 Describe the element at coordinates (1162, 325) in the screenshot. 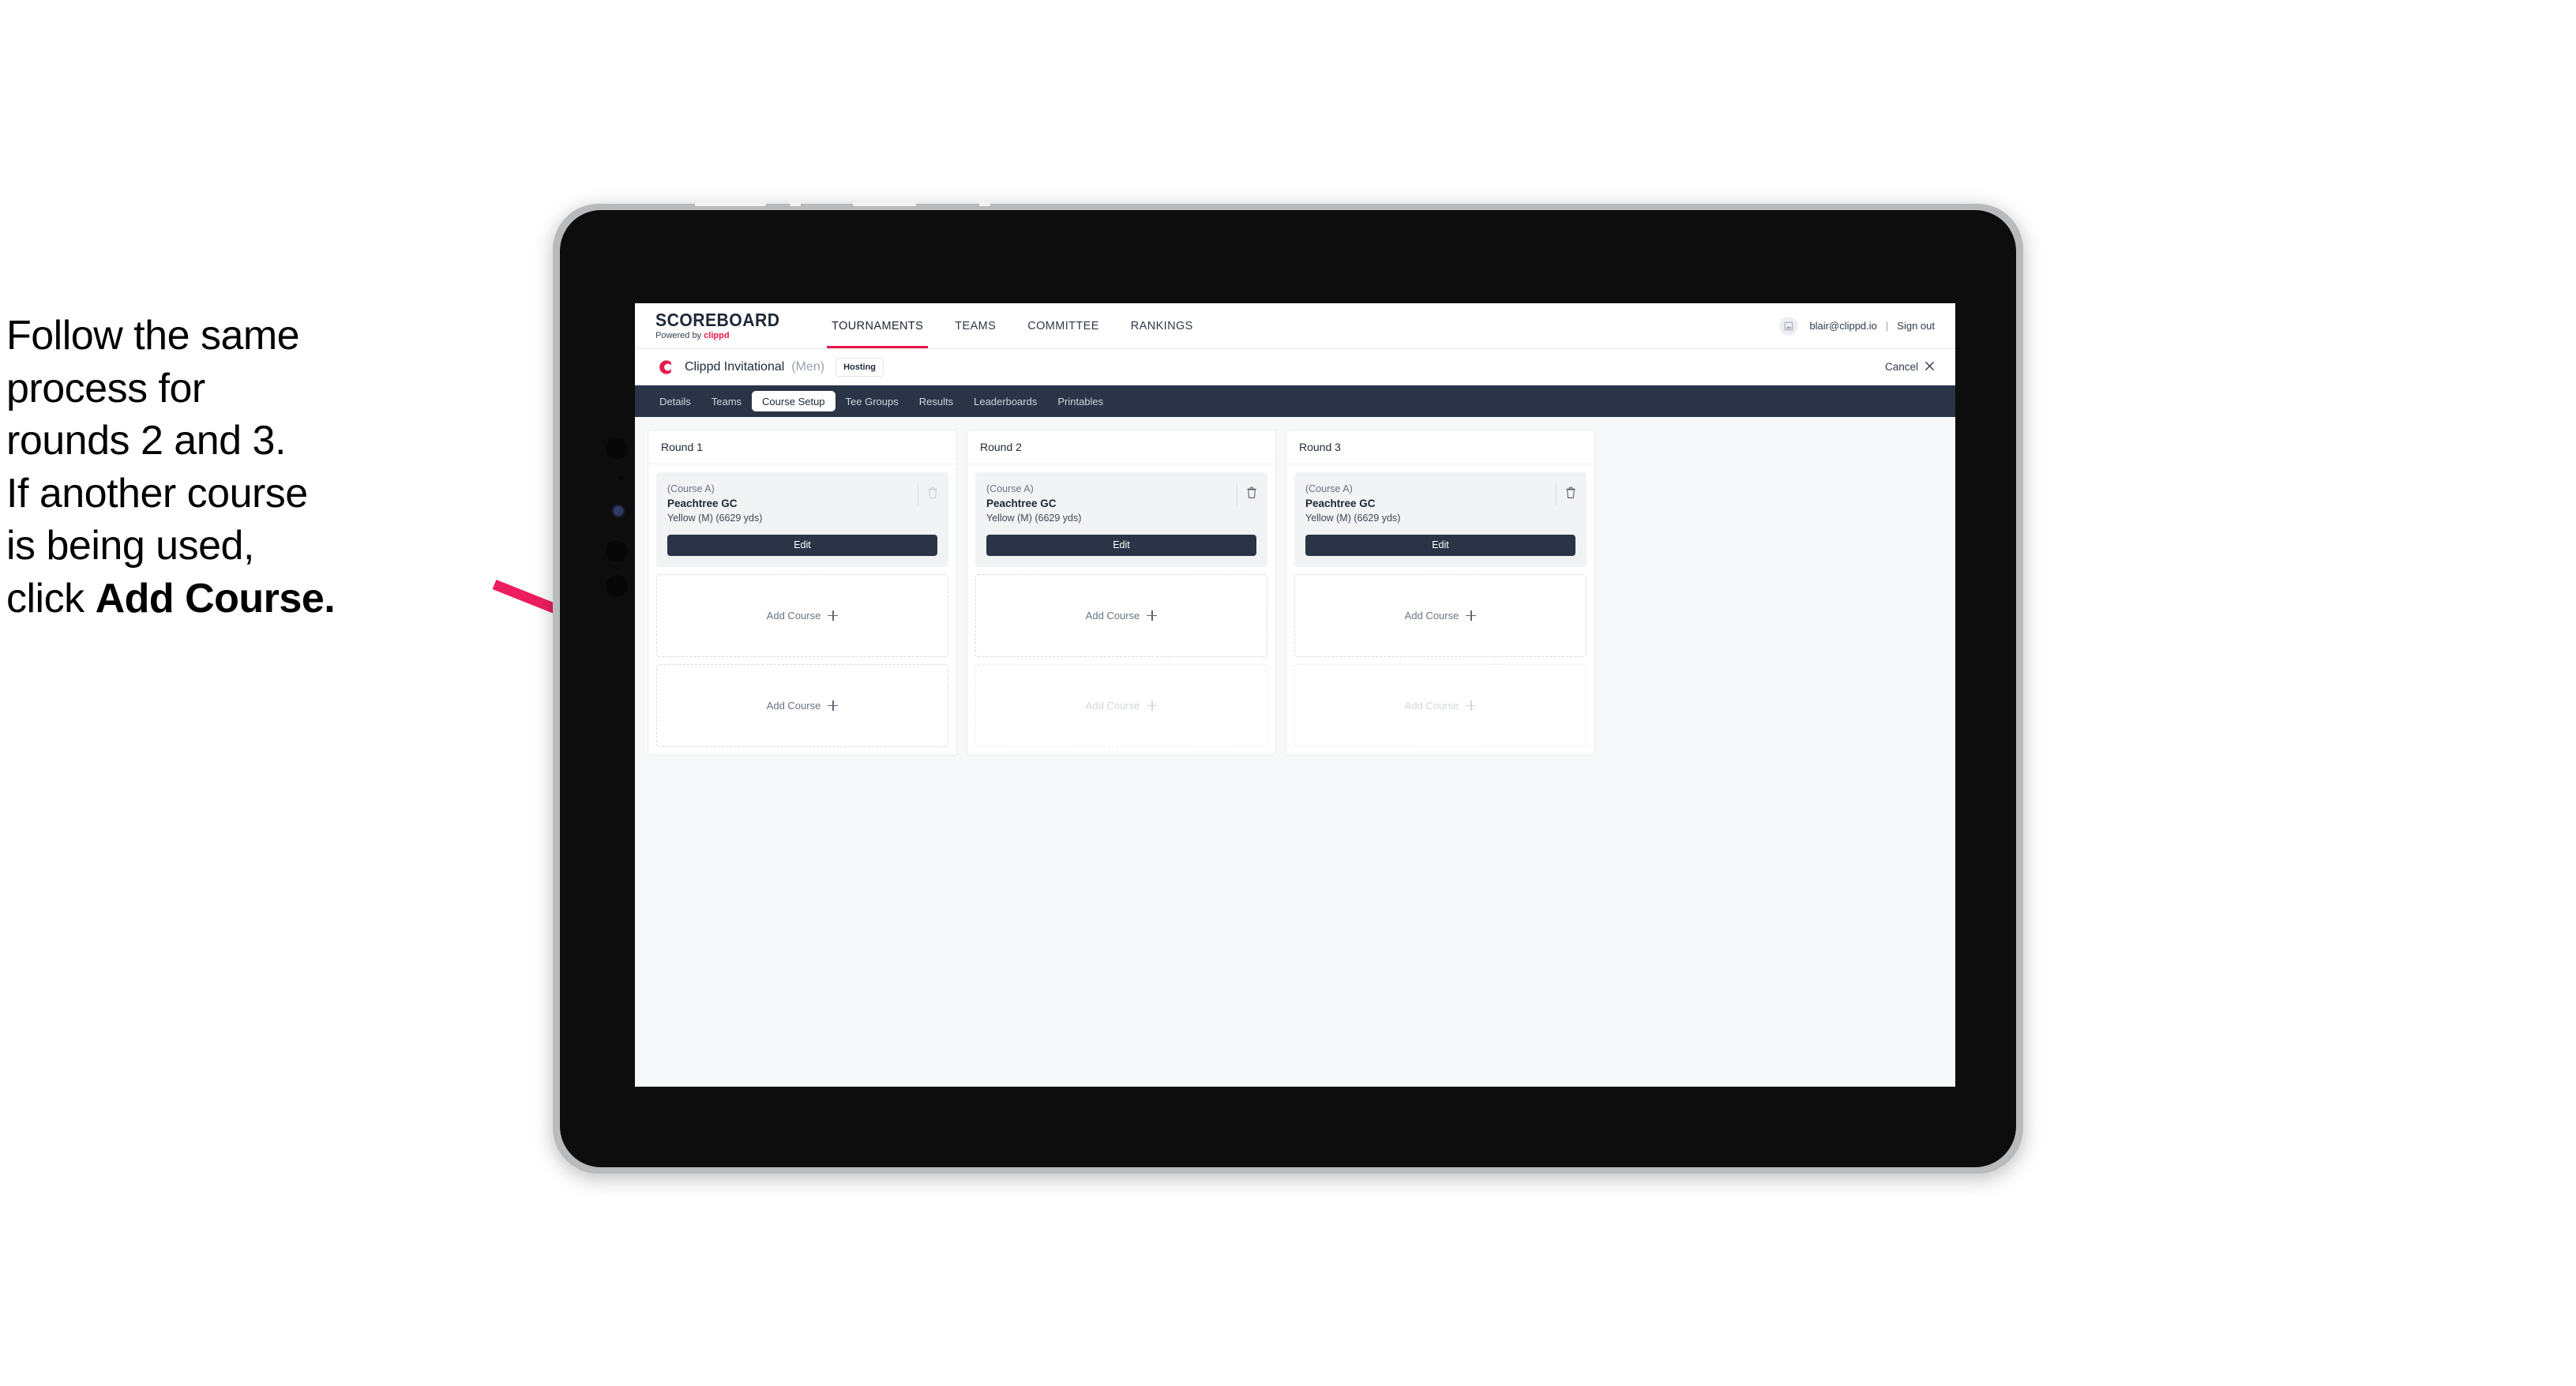

I see `nav-item-rankings: RANKINGS` at that location.